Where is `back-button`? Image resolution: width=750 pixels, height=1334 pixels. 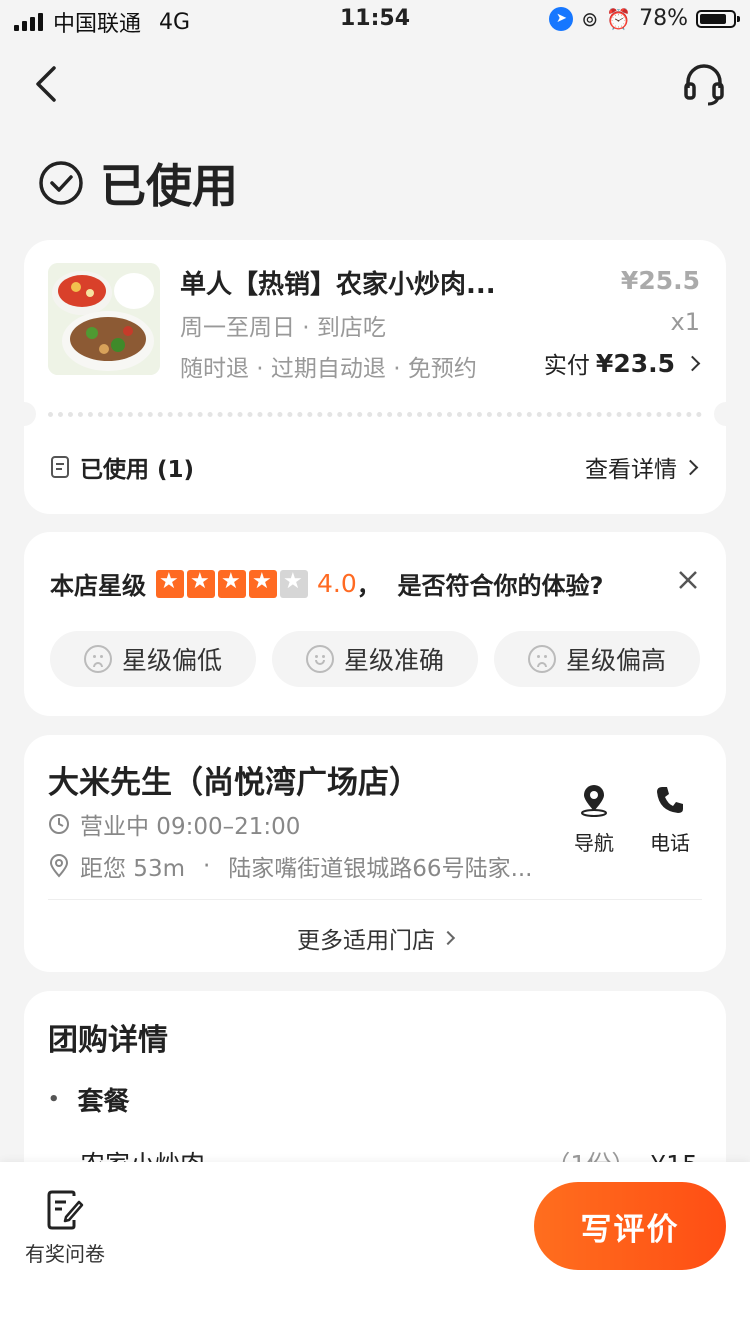 back-button is located at coordinates (50, 84).